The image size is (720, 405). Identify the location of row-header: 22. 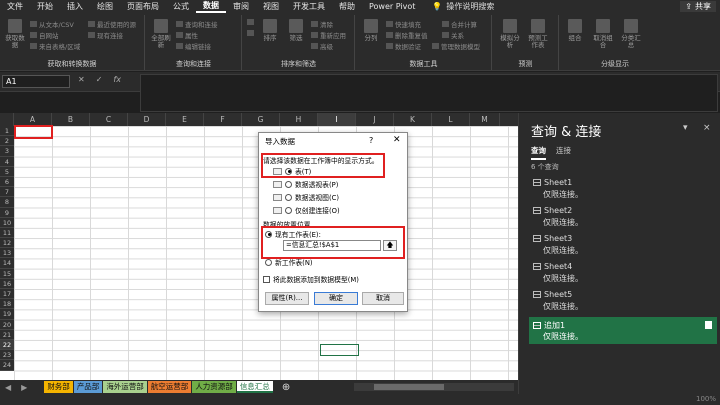
(7, 345).